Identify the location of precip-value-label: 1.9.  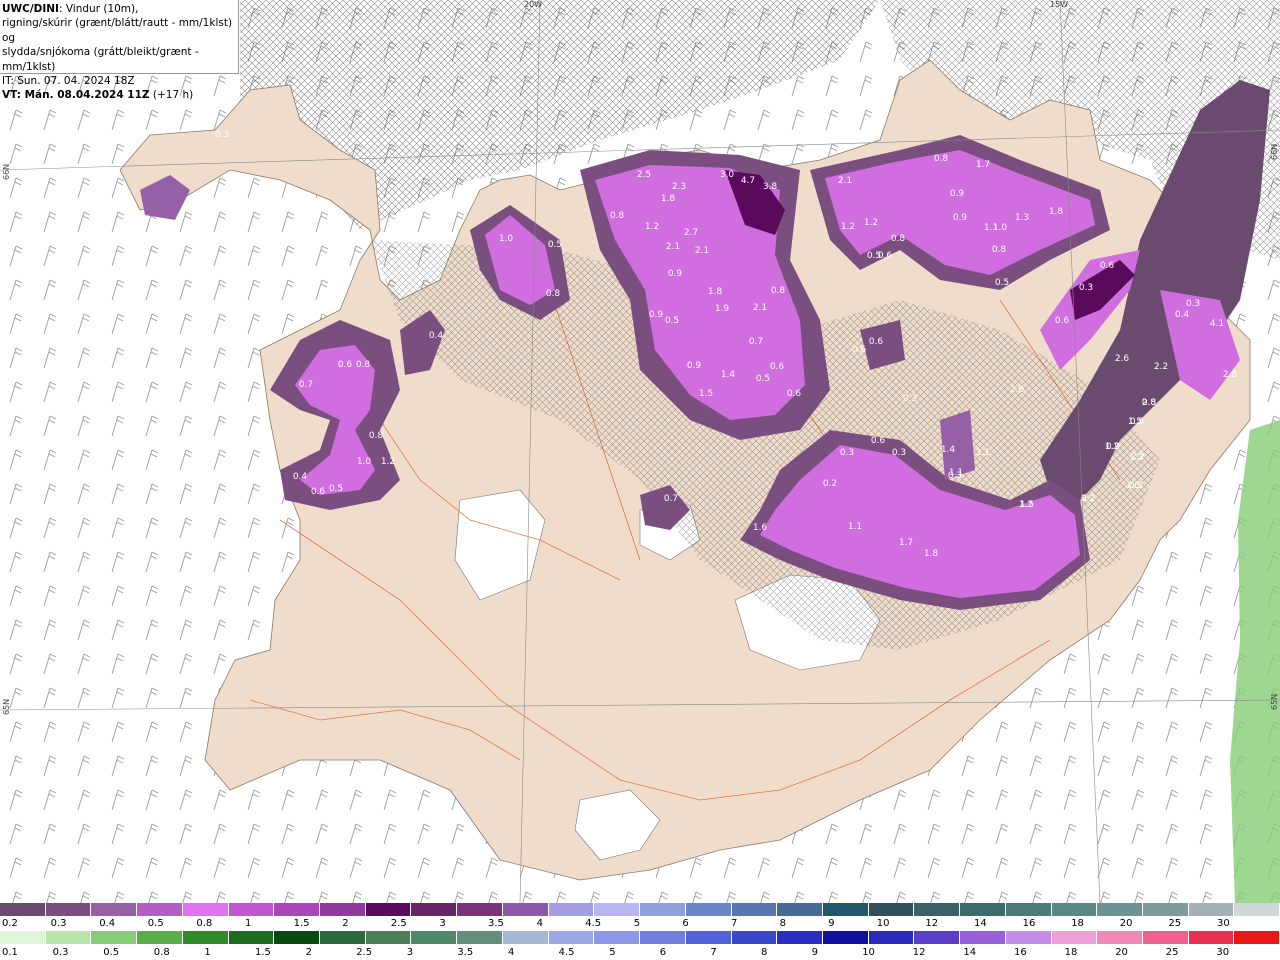
(722, 309).